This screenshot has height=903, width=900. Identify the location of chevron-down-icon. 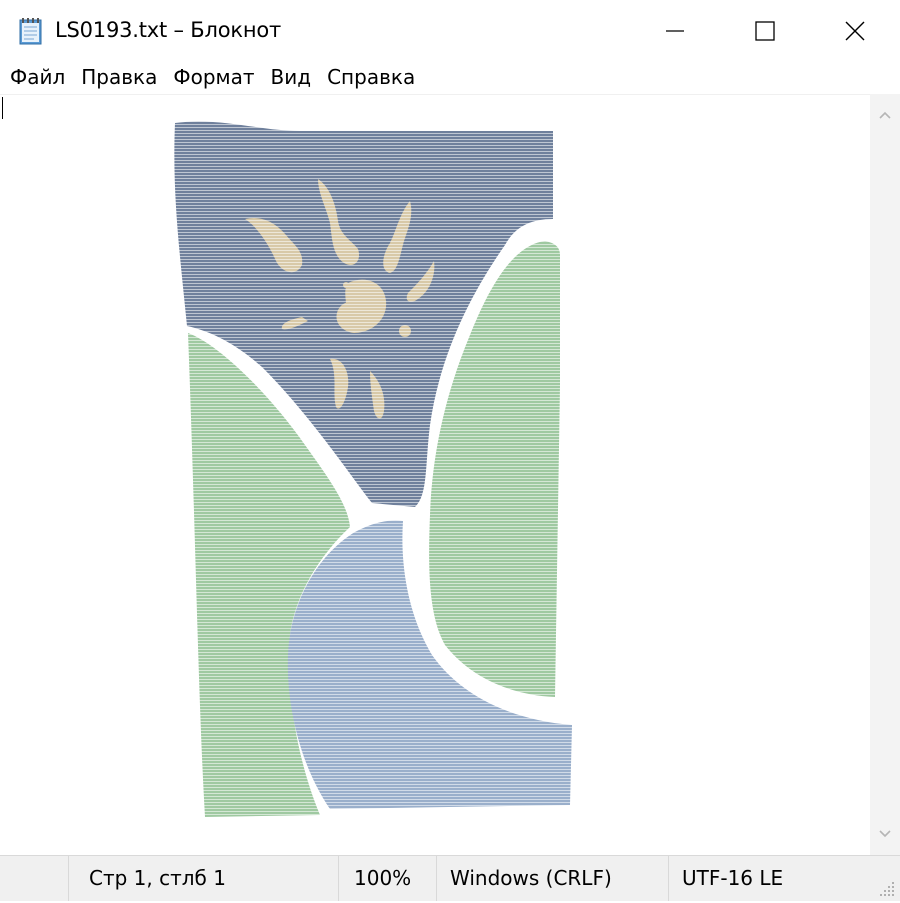
(885, 834).